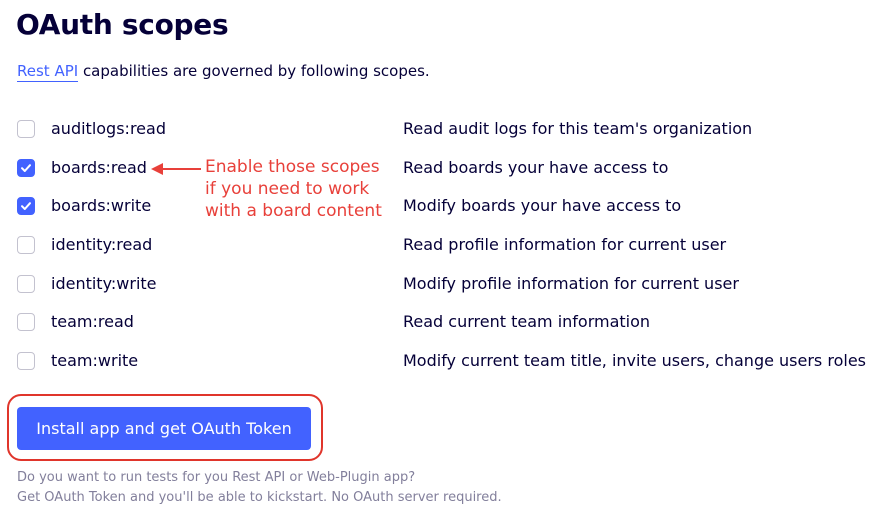 The image size is (886, 525). I want to click on scope-name: identity:write, so click(104, 283).